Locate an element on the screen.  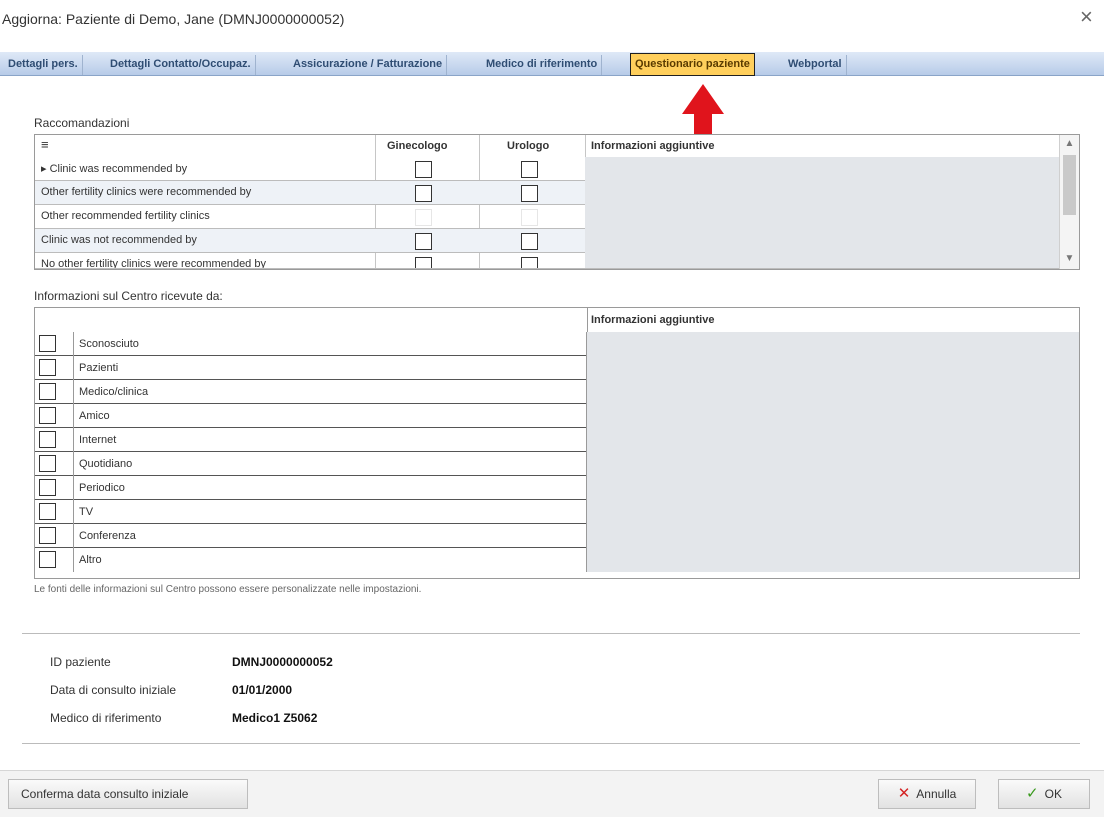
tab-dettagli-pers: Dettagli pers. is located at coordinates (43, 65).